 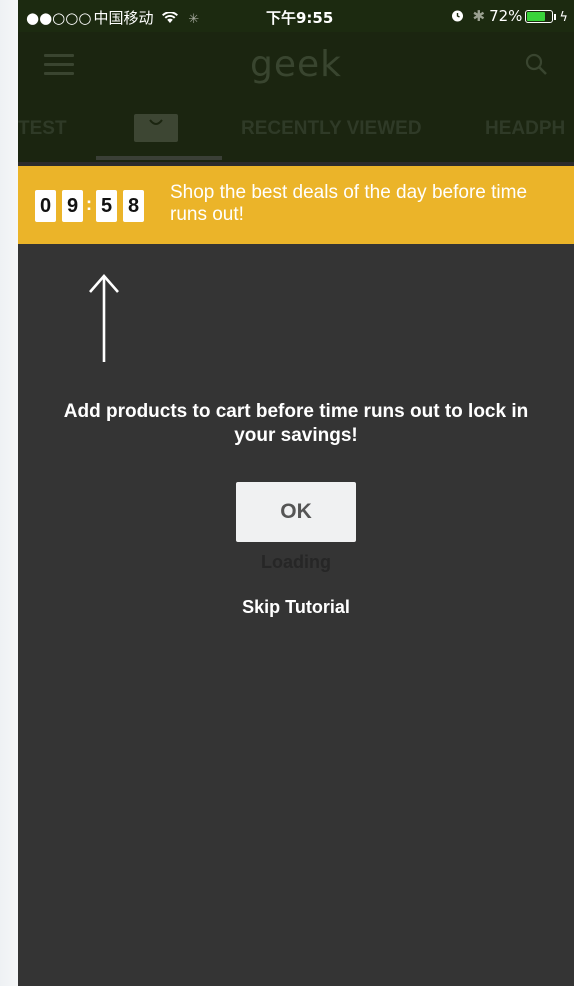 What do you see at coordinates (460, 16) in the screenshot?
I see `alarm-icon` at bounding box center [460, 16].